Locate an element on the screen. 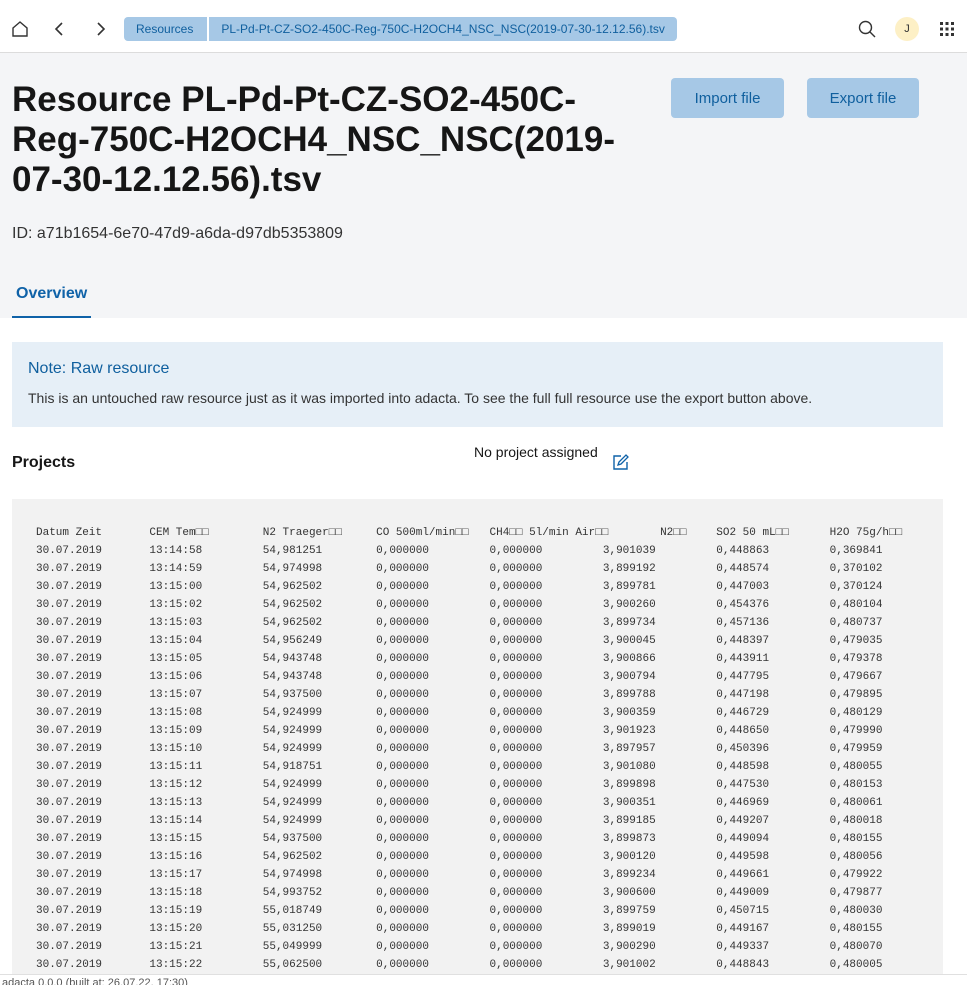  table-cell: 13:15:18 is located at coordinates (176, 893).